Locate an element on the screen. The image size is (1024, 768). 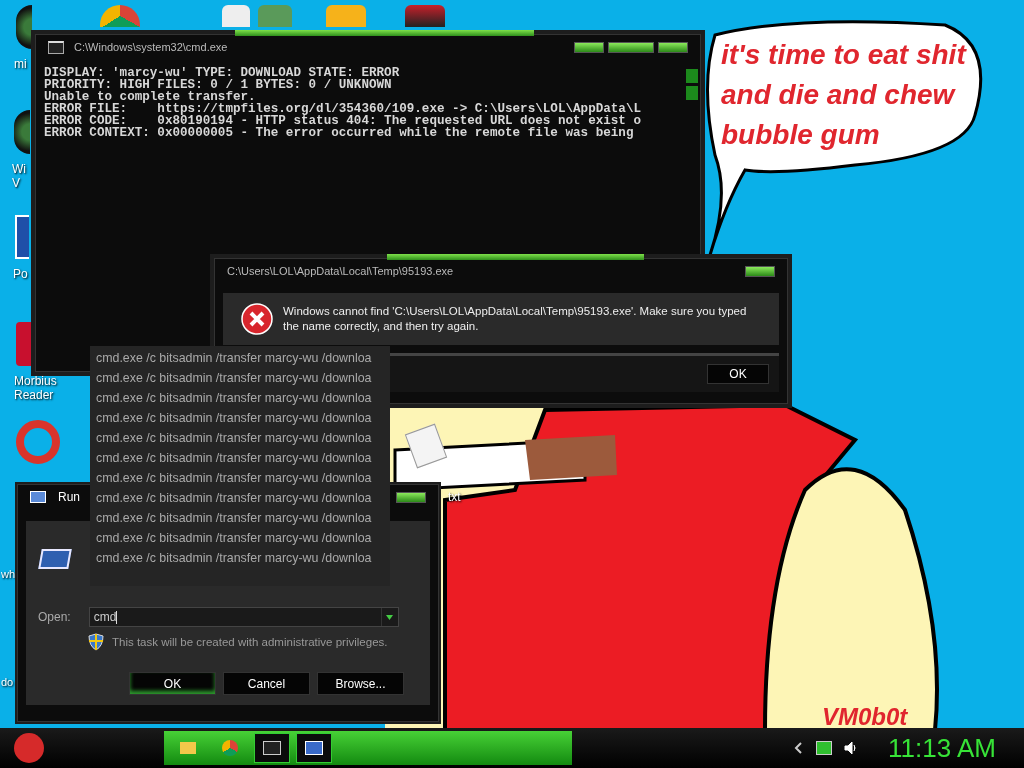
run-taskbar-button is located at coordinates (314, 748).